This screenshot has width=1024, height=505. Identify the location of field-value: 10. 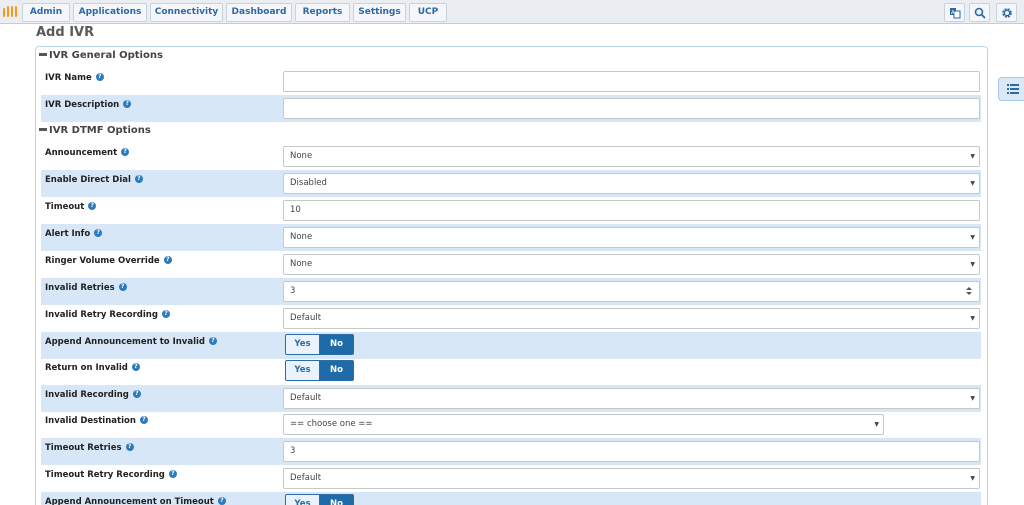
(295, 210).